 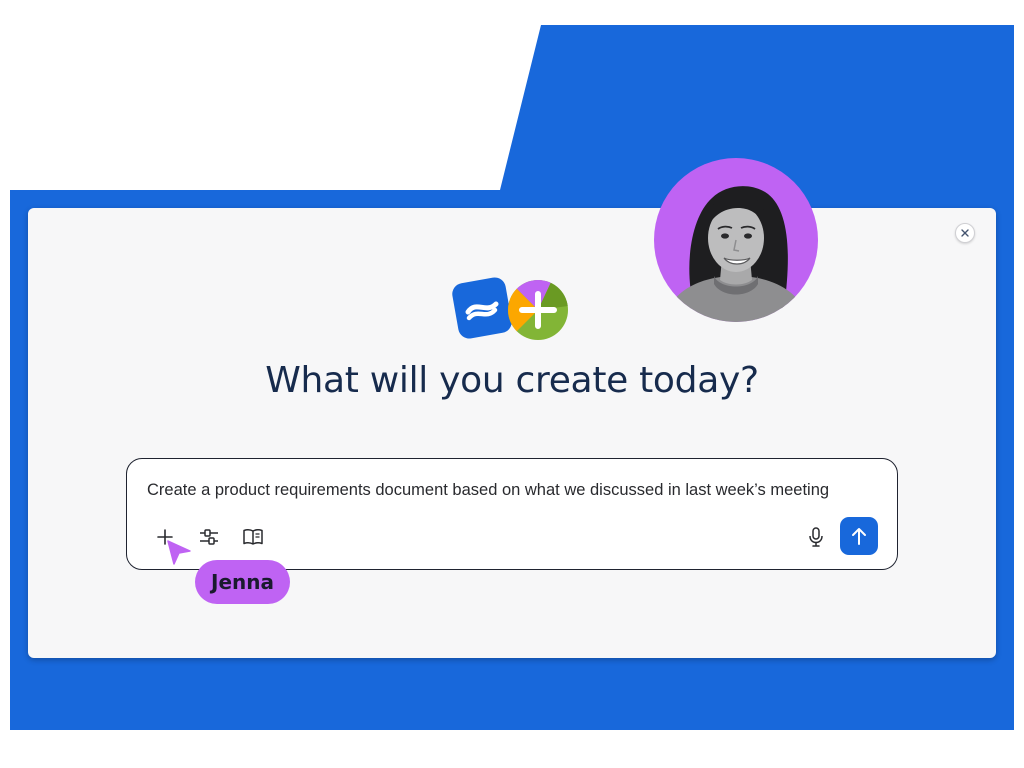 I want to click on app-logo, so click(x=510, y=308).